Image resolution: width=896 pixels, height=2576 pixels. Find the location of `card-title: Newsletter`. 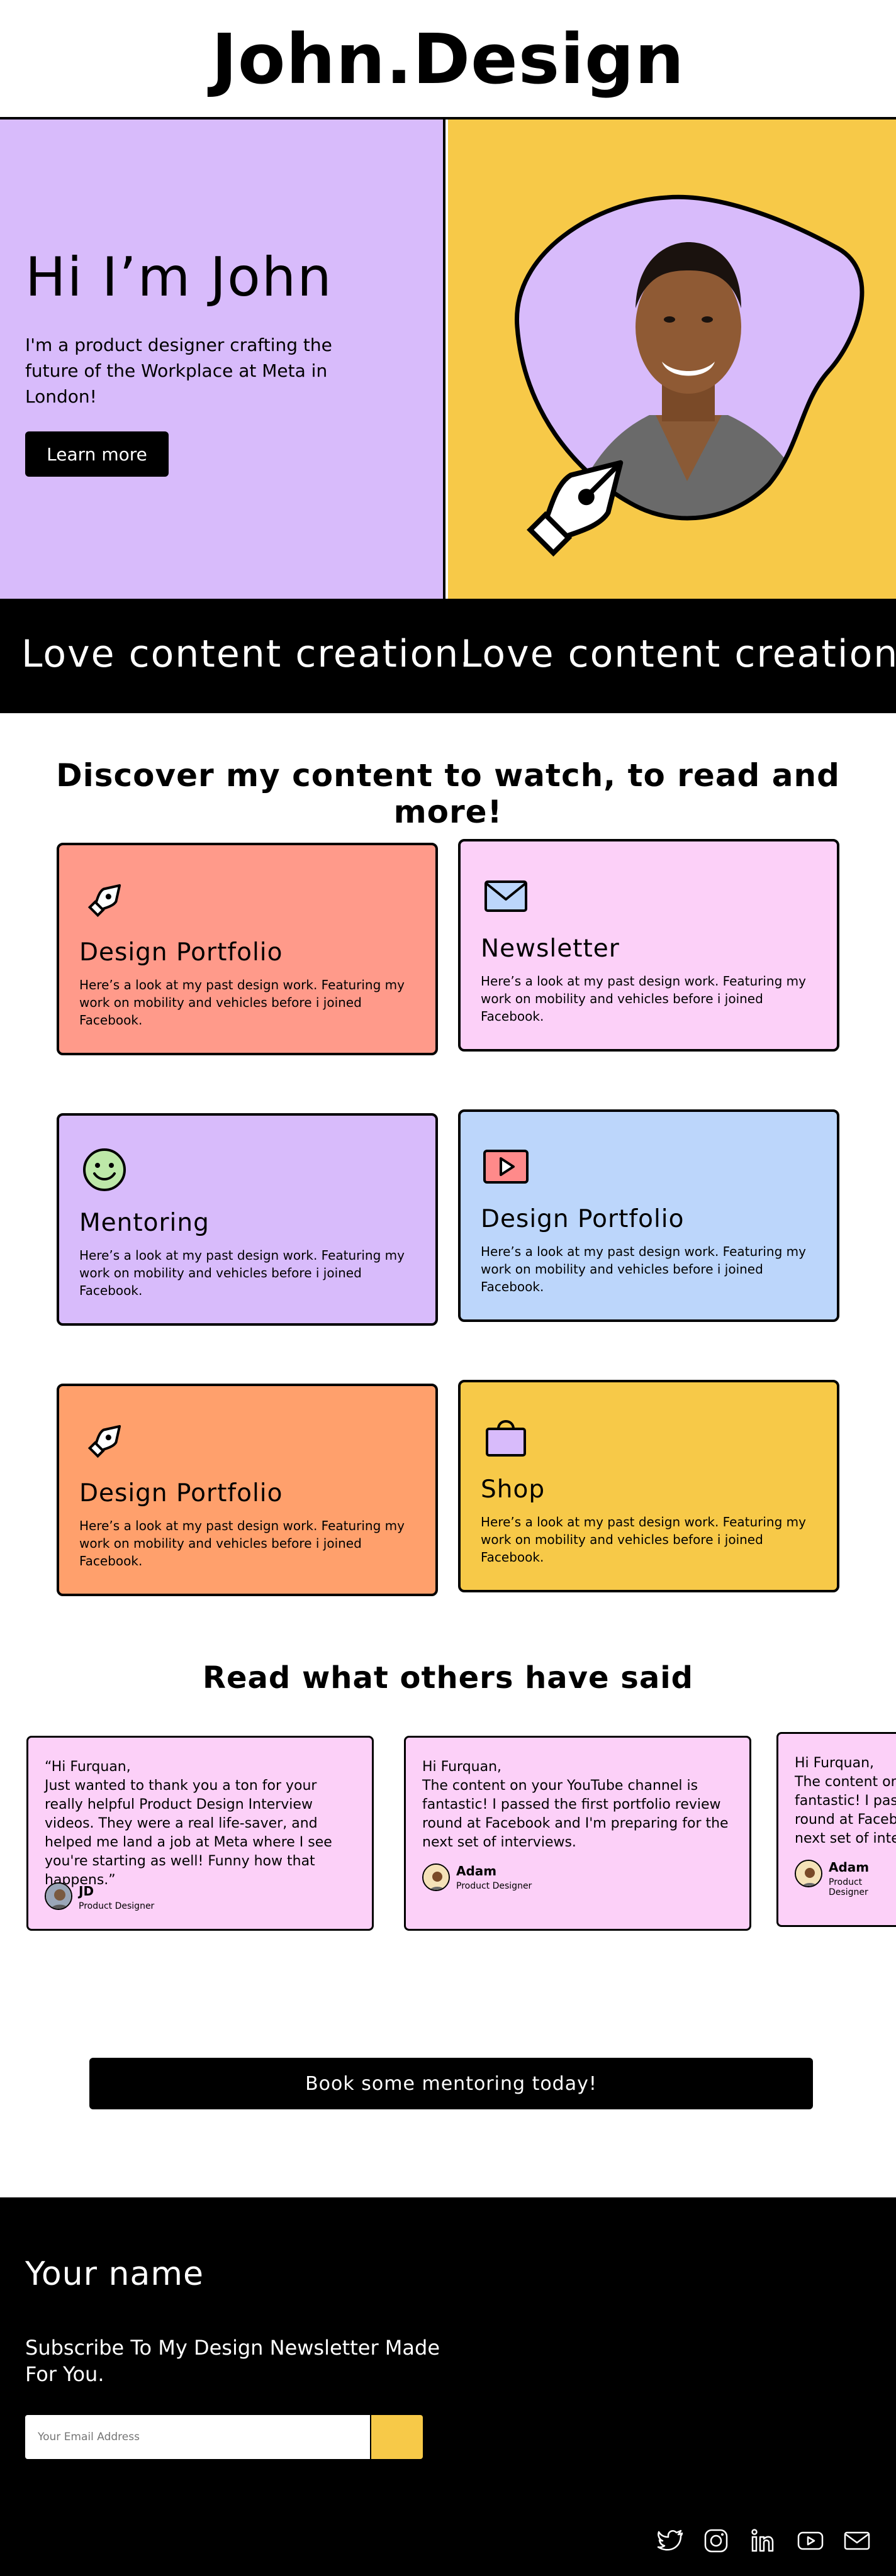

card-title: Newsletter is located at coordinates (550, 949).